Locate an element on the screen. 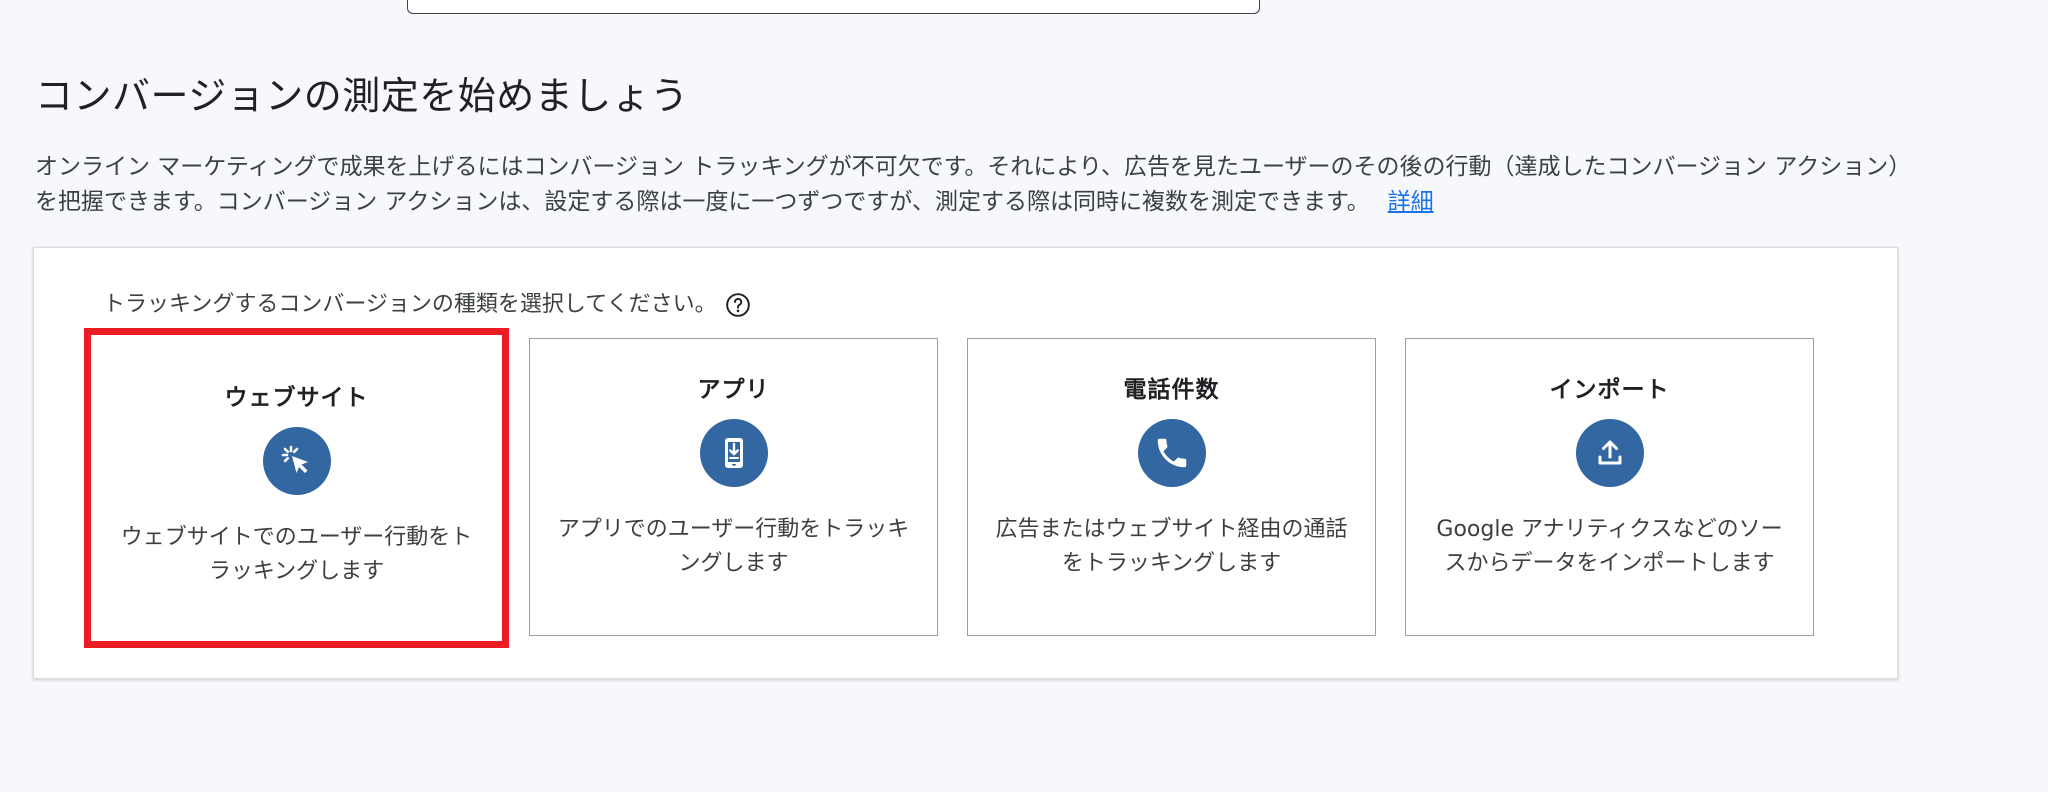 This screenshot has width=2048, height=792. card-import: インポート Google アナリティクスなどのソースからデータをインポートします is located at coordinates (1609, 487).